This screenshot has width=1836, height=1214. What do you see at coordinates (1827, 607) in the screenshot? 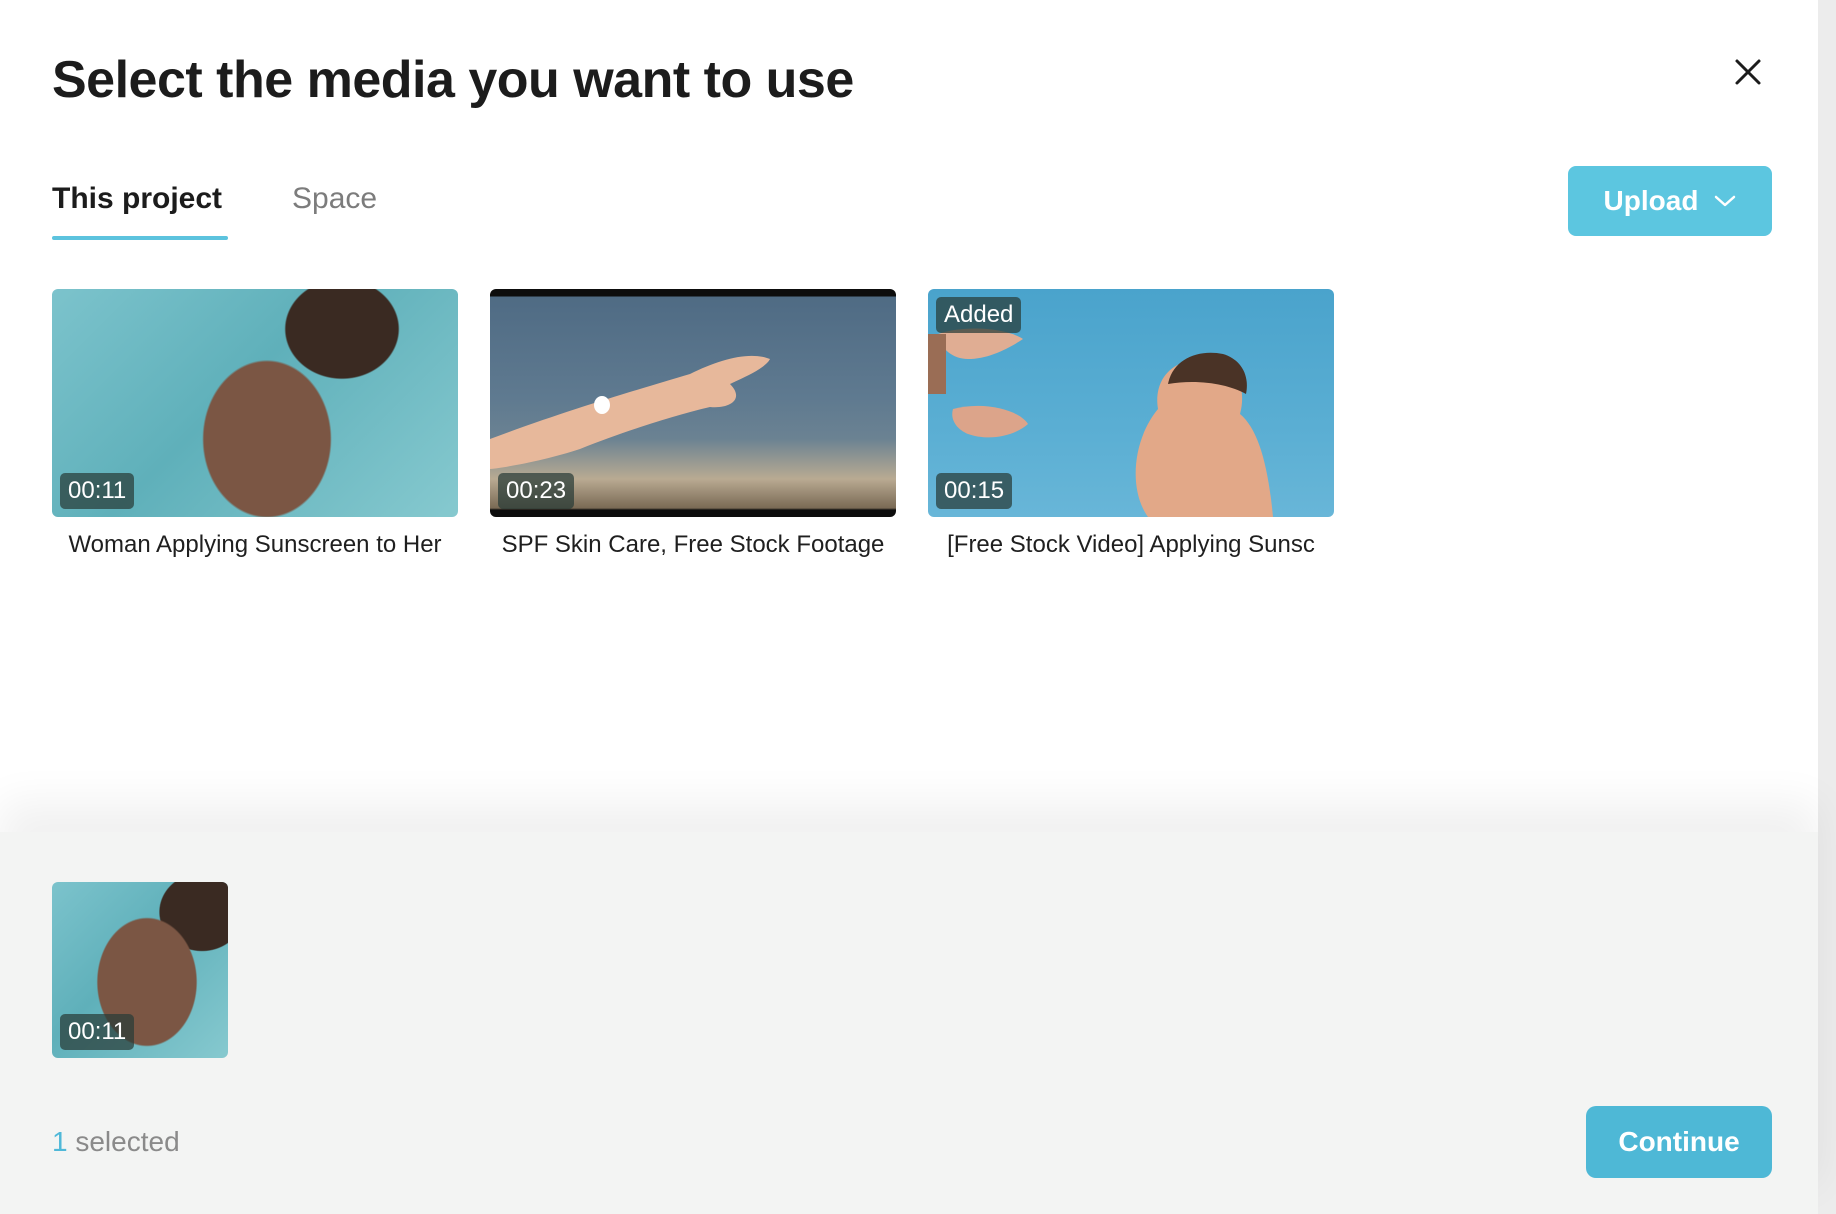
I see `scrollbar` at bounding box center [1827, 607].